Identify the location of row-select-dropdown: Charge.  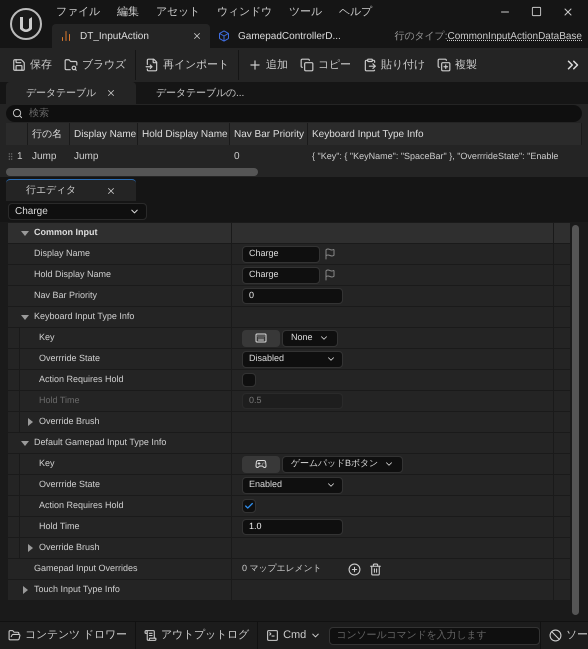
(77, 211).